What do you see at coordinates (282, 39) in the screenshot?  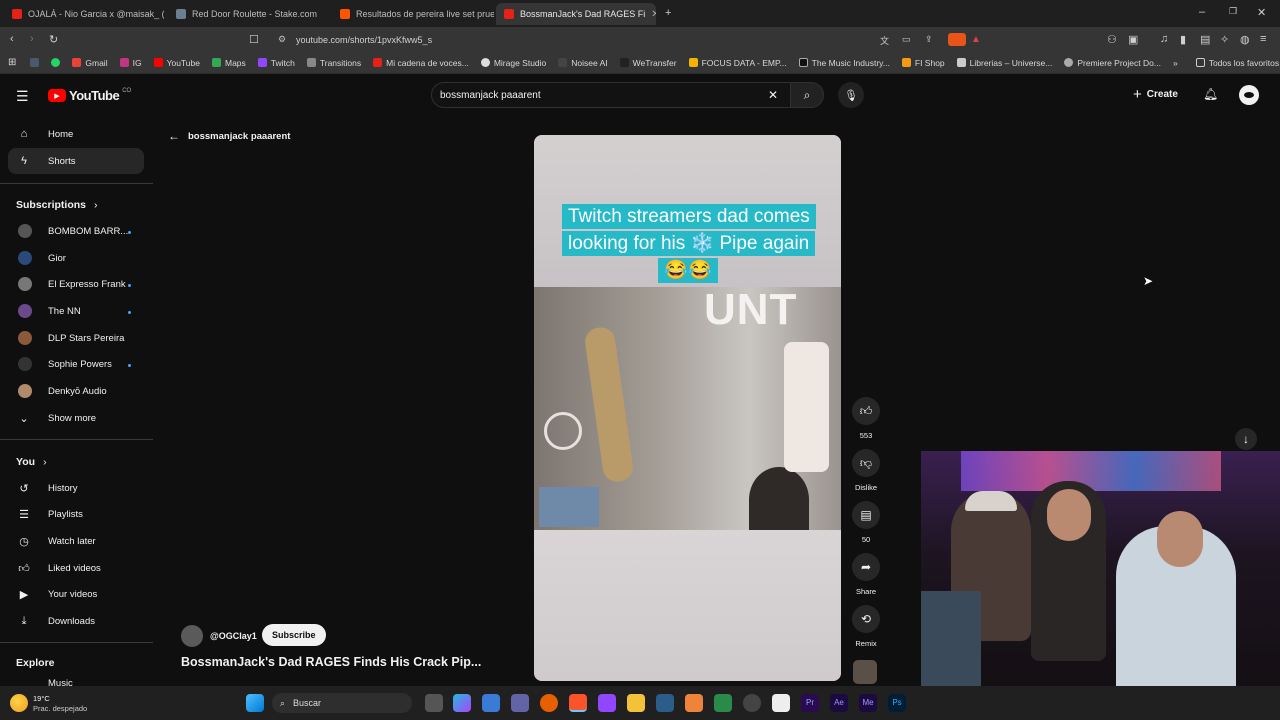 I see `site-settings-icon: ⚙` at bounding box center [282, 39].